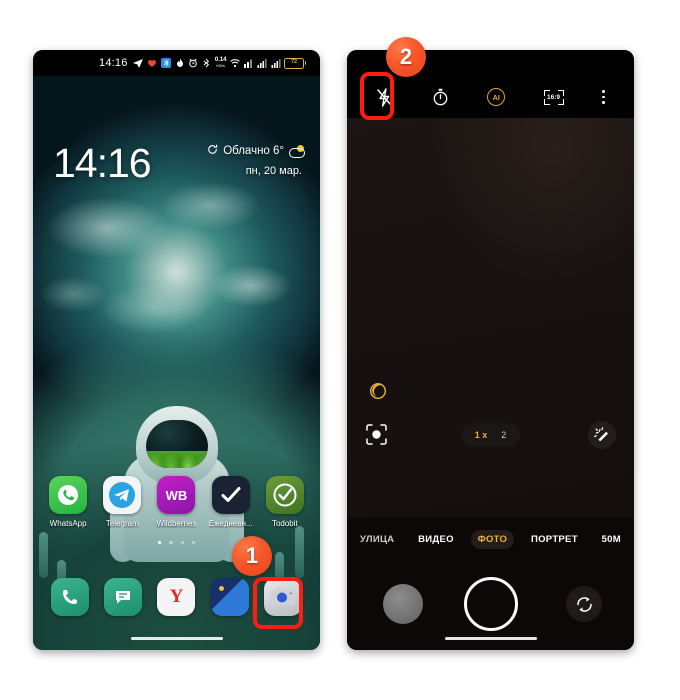 Image resolution: width=680 pixels, height=700 pixels. I want to click on dock-item-gallery, so click(229, 597).